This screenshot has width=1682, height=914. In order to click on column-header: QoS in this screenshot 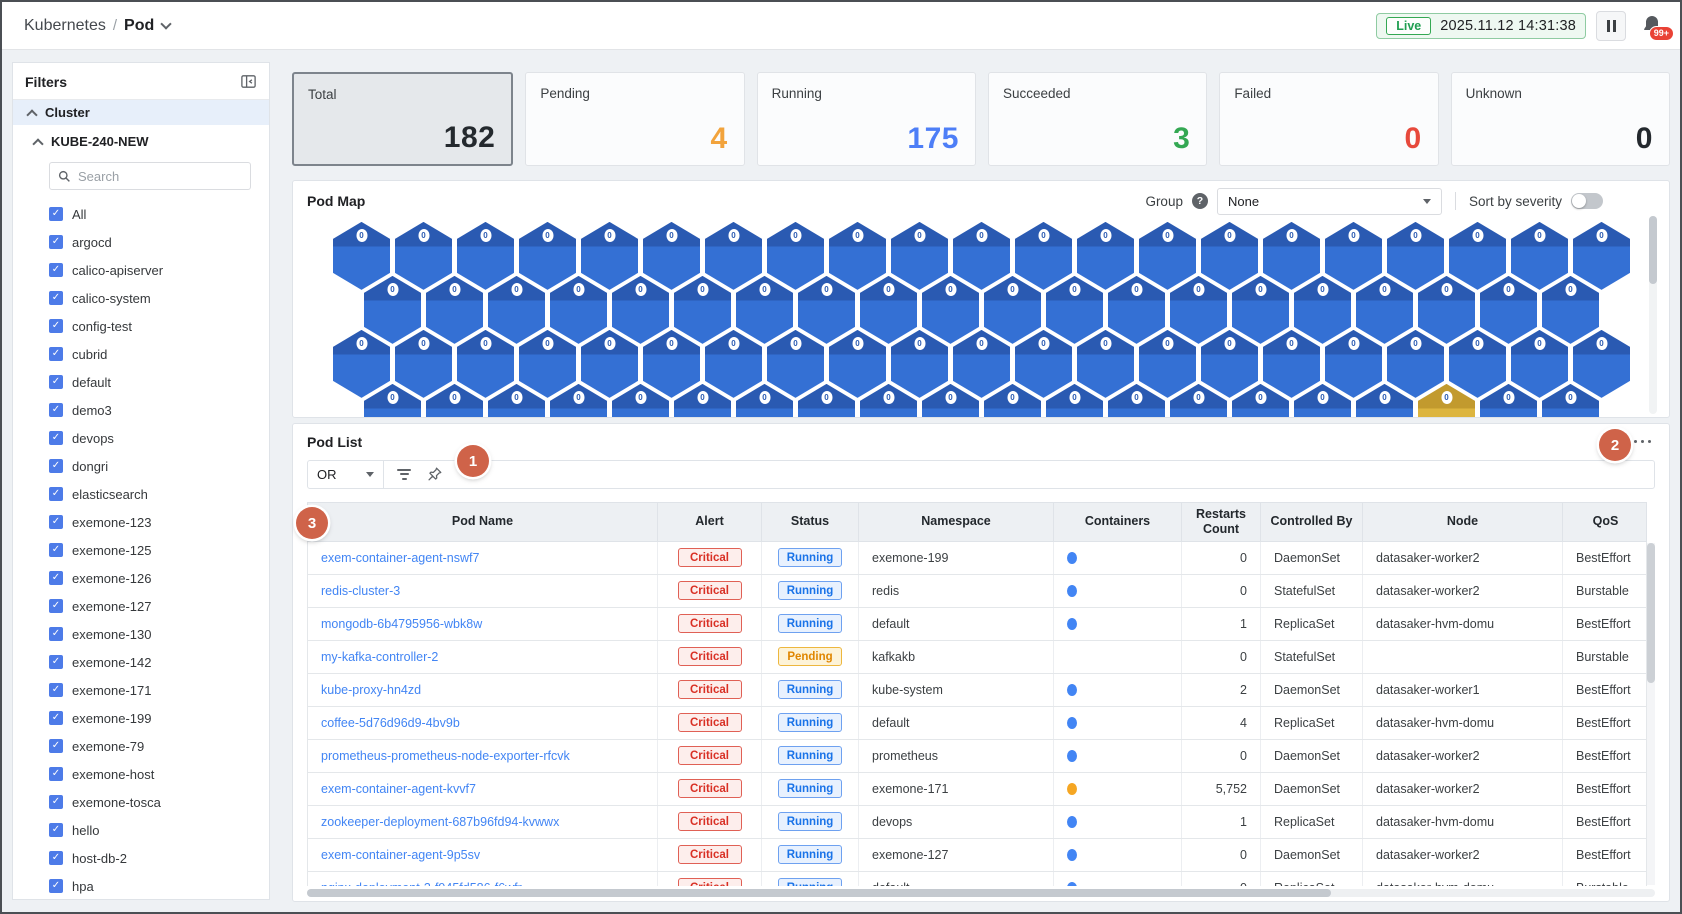, I will do `click(1605, 522)`.